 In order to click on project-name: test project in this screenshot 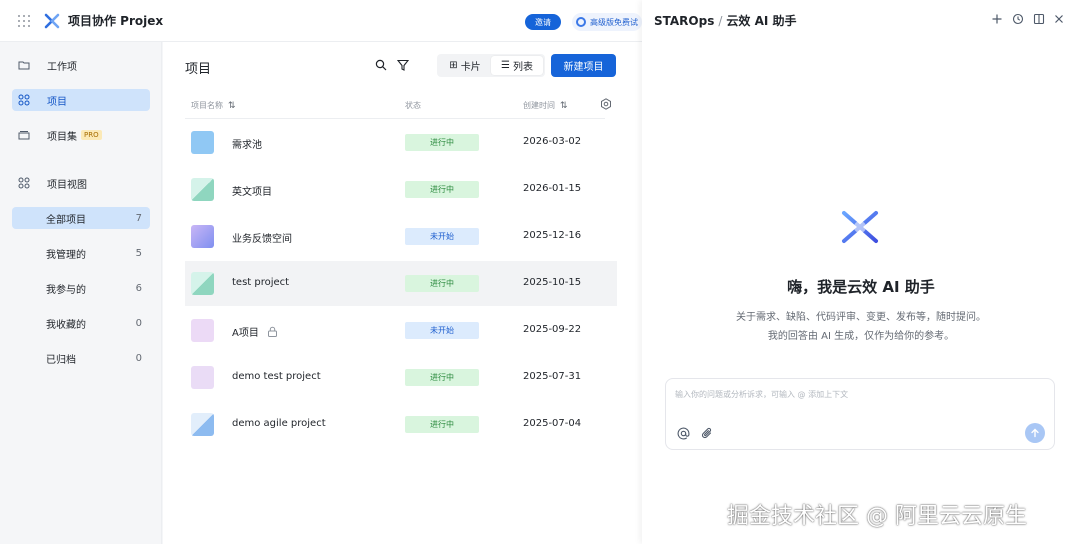, I will do `click(260, 282)`.